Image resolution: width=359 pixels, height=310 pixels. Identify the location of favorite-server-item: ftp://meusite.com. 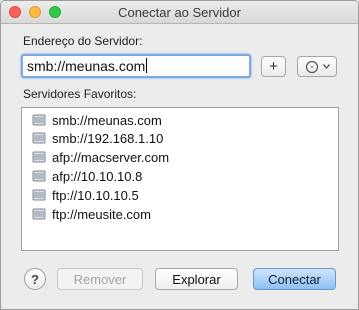
(91, 214).